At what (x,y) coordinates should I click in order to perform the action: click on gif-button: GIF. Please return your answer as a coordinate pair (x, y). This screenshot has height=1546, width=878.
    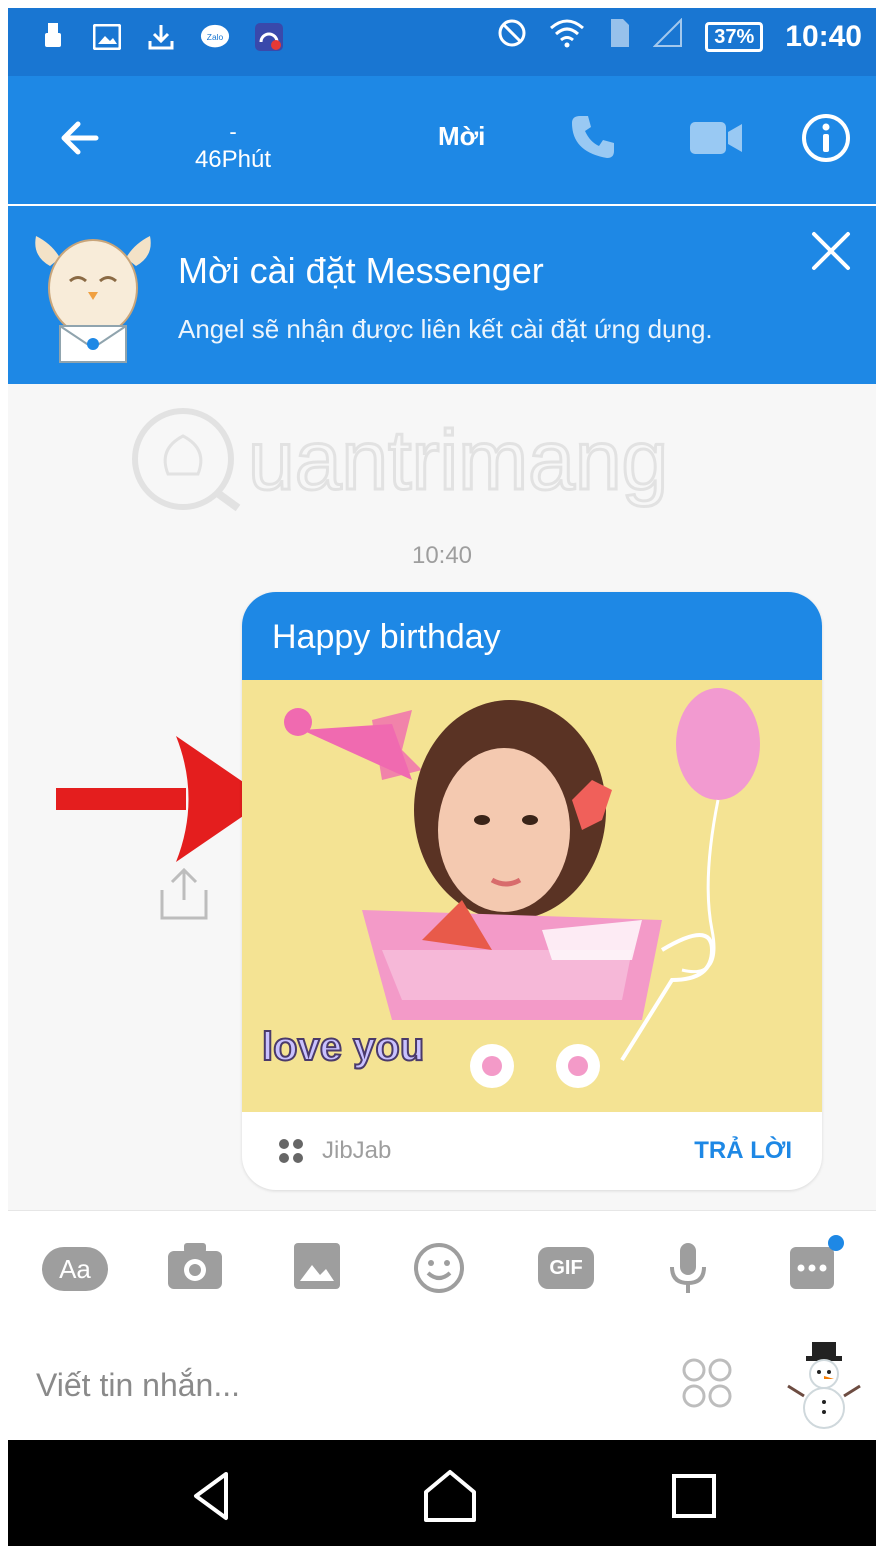
    Looking at the image, I should click on (566, 1268).